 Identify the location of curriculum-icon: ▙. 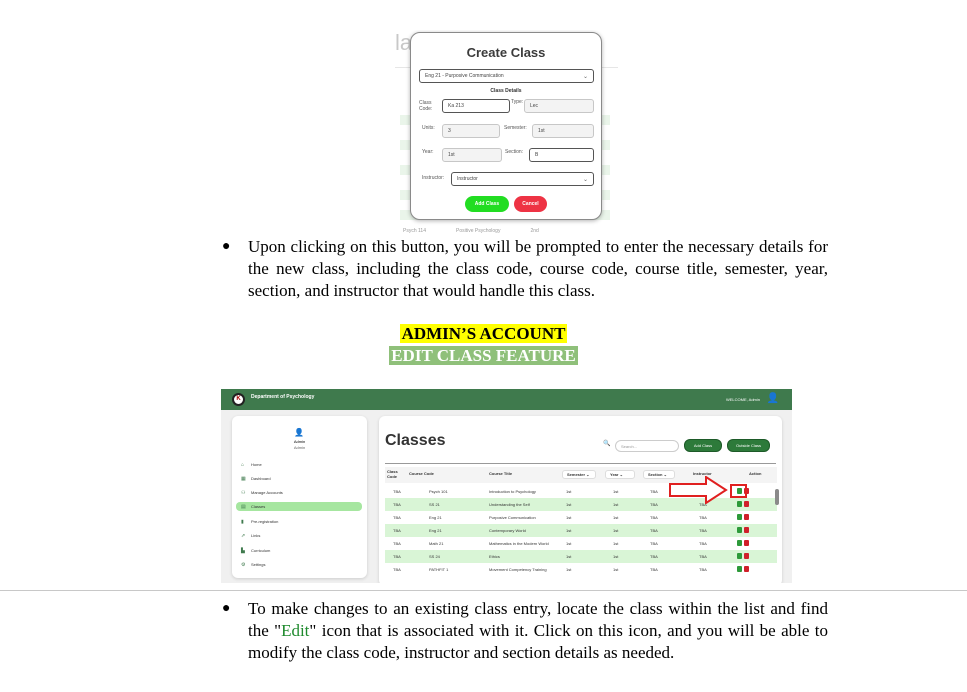
(243, 551).